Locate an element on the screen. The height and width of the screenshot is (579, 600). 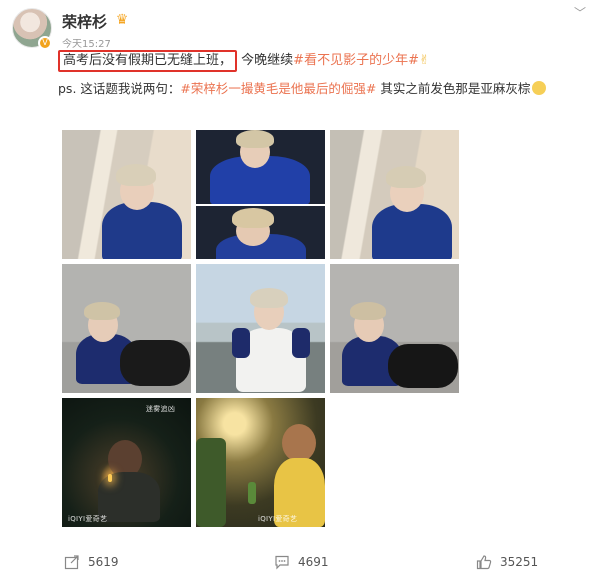
like-count: 35251 is located at coordinates (519, 562).